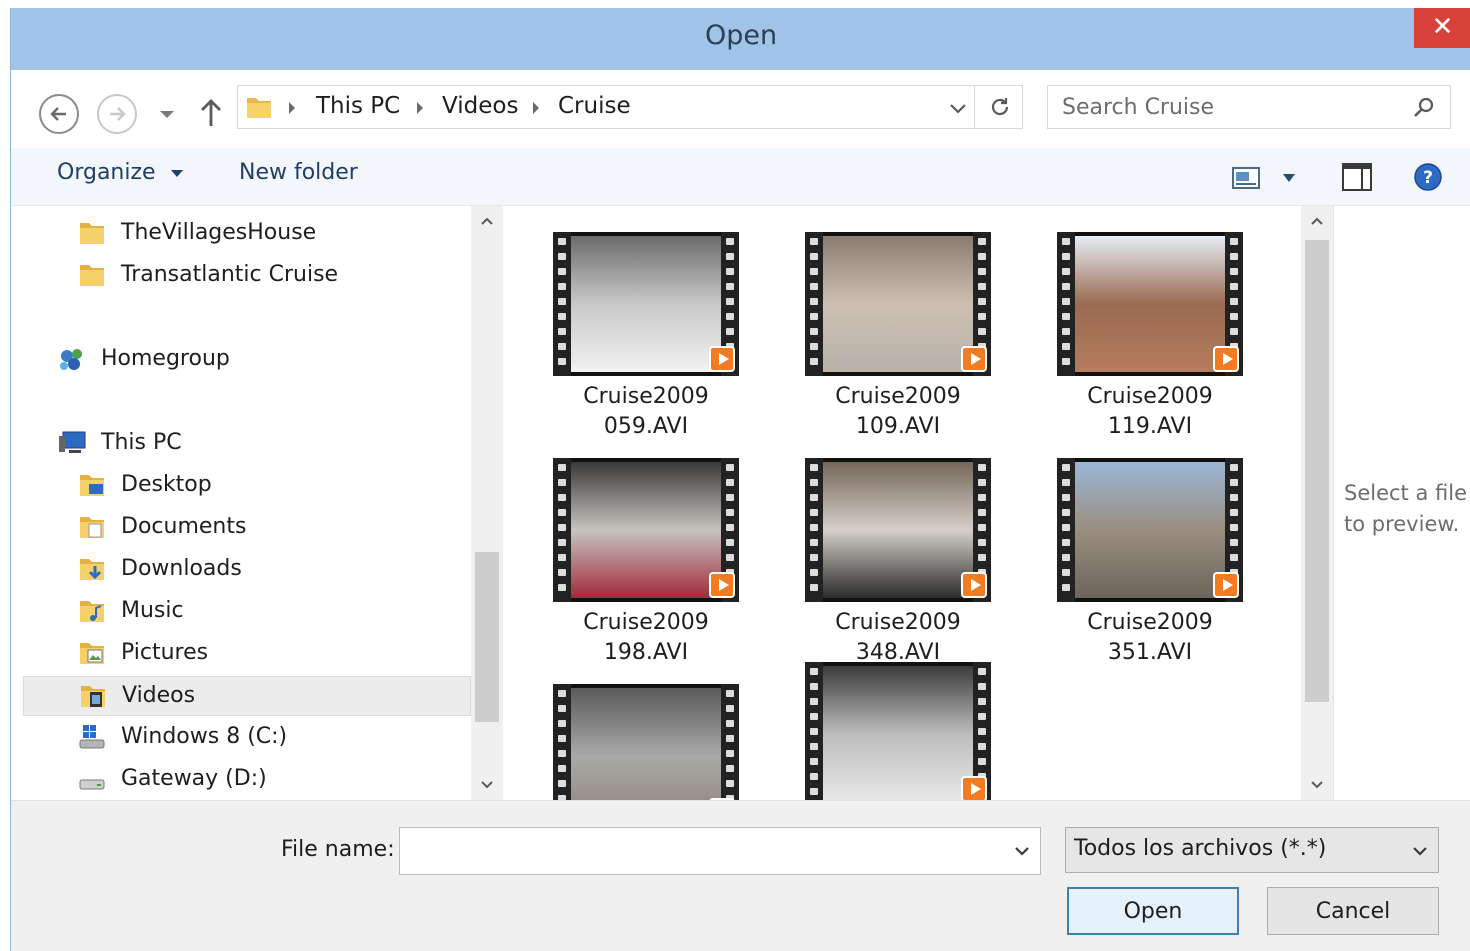  Describe the element at coordinates (247, 696) in the screenshot. I see `nav-item-videos: Videos` at that location.